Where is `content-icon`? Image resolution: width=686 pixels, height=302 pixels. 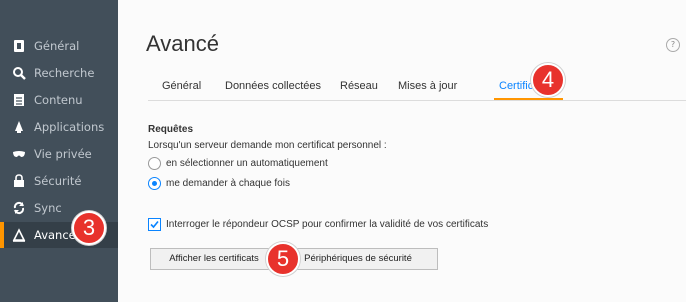 content-icon is located at coordinates (19, 100).